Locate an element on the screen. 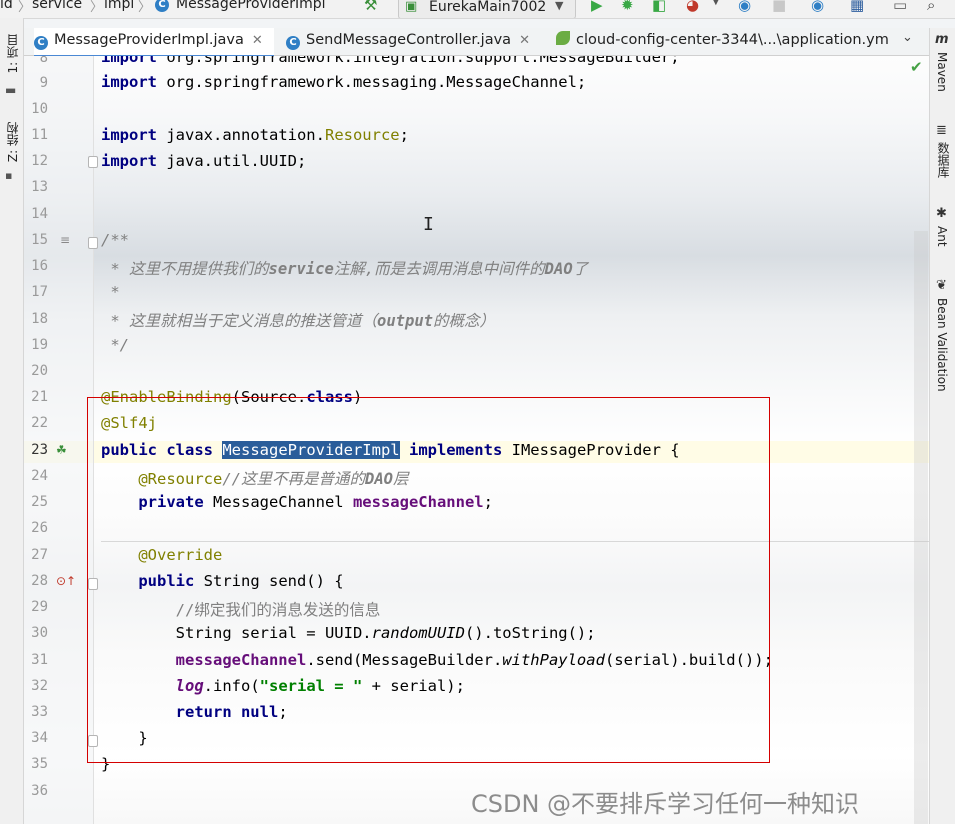 This screenshot has width=955, height=824. code-line: @EnableBinding(Source.class) is located at coordinates (231, 397).